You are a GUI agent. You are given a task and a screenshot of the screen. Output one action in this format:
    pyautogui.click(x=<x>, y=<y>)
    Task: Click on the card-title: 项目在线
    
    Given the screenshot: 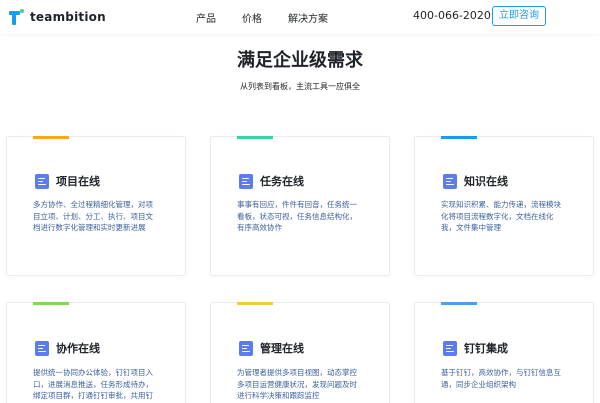 What is the action you would take?
    pyautogui.click(x=78, y=181)
    